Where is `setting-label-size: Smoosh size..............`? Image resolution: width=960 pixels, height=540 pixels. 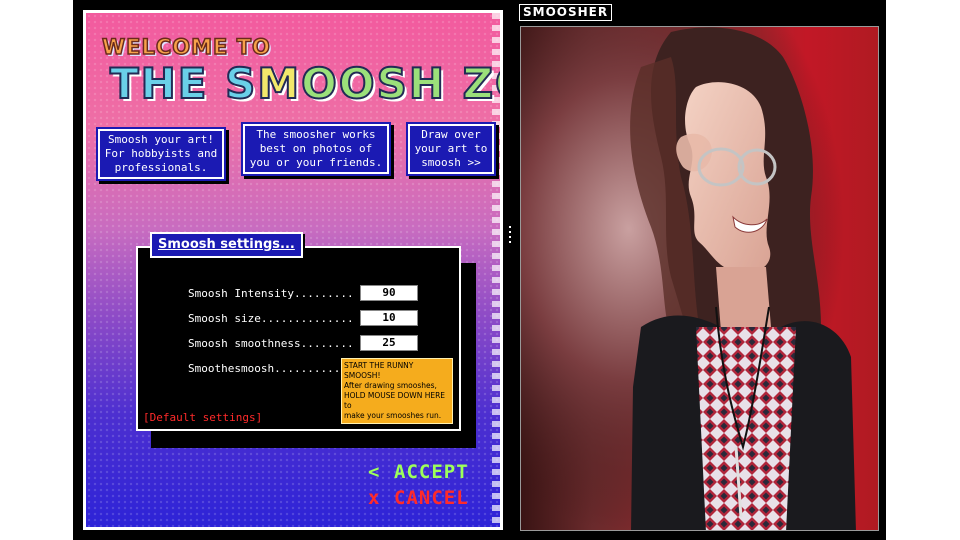 setting-label-size: Smoosh size.............. is located at coordinates (271, 318).